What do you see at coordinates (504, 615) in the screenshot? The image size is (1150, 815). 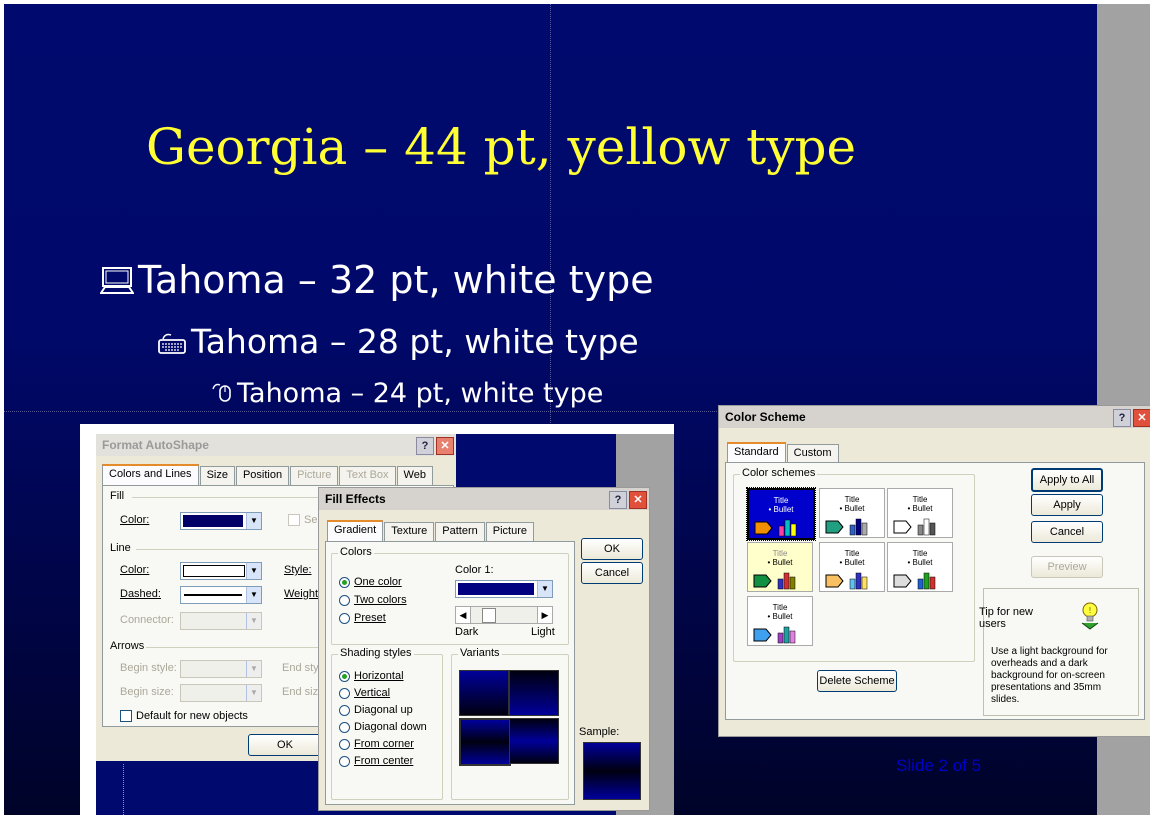 I see `dark-light-slider: ◀ ▶` at bounding box center [504, 615].